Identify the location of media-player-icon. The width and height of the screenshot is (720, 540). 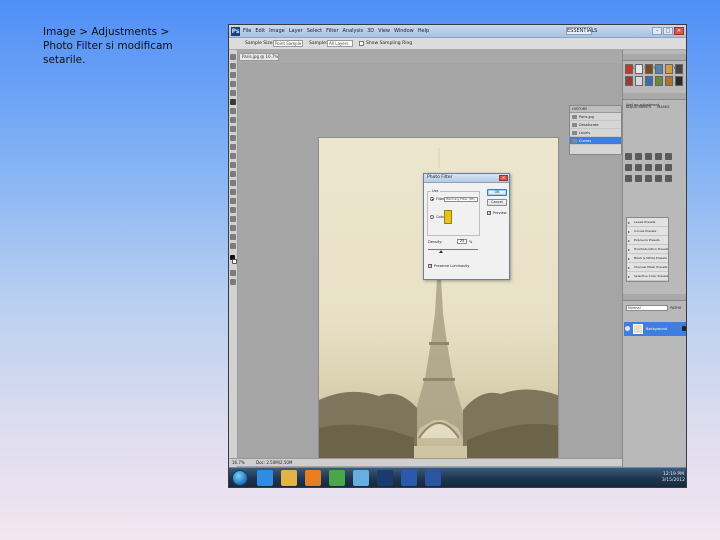
(313, 478).